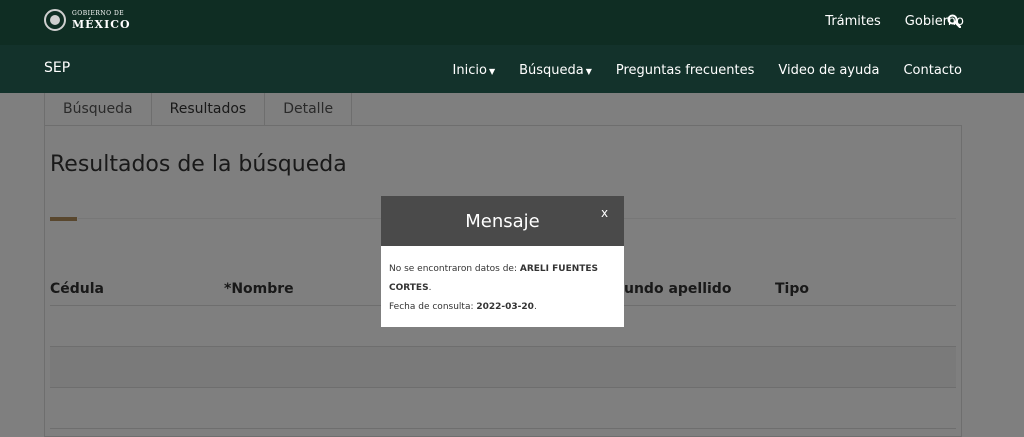 The width and height of the screenshot is (1024, 437). Describe the element at coordinates (882, 21) in the screenshot. I see `top-nav: Trámites Gobierno` at that location.